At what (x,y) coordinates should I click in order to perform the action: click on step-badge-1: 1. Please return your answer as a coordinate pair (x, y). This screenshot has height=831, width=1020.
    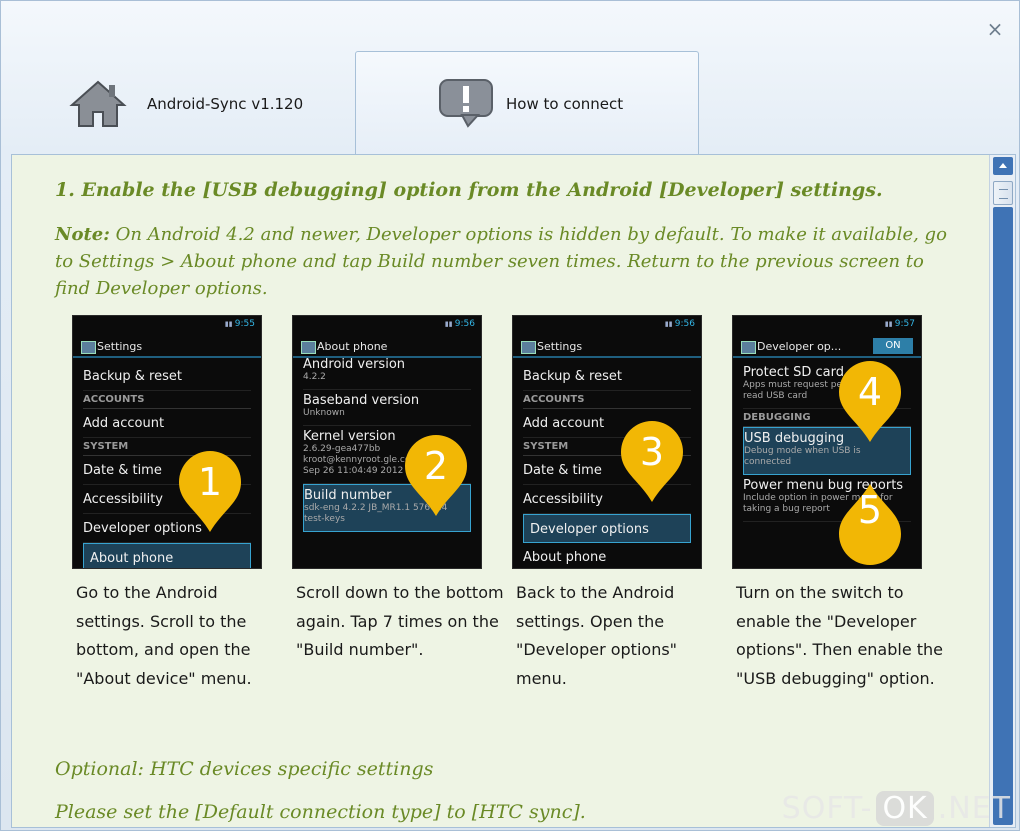
    Looking at the image, I should click on (210, 492).